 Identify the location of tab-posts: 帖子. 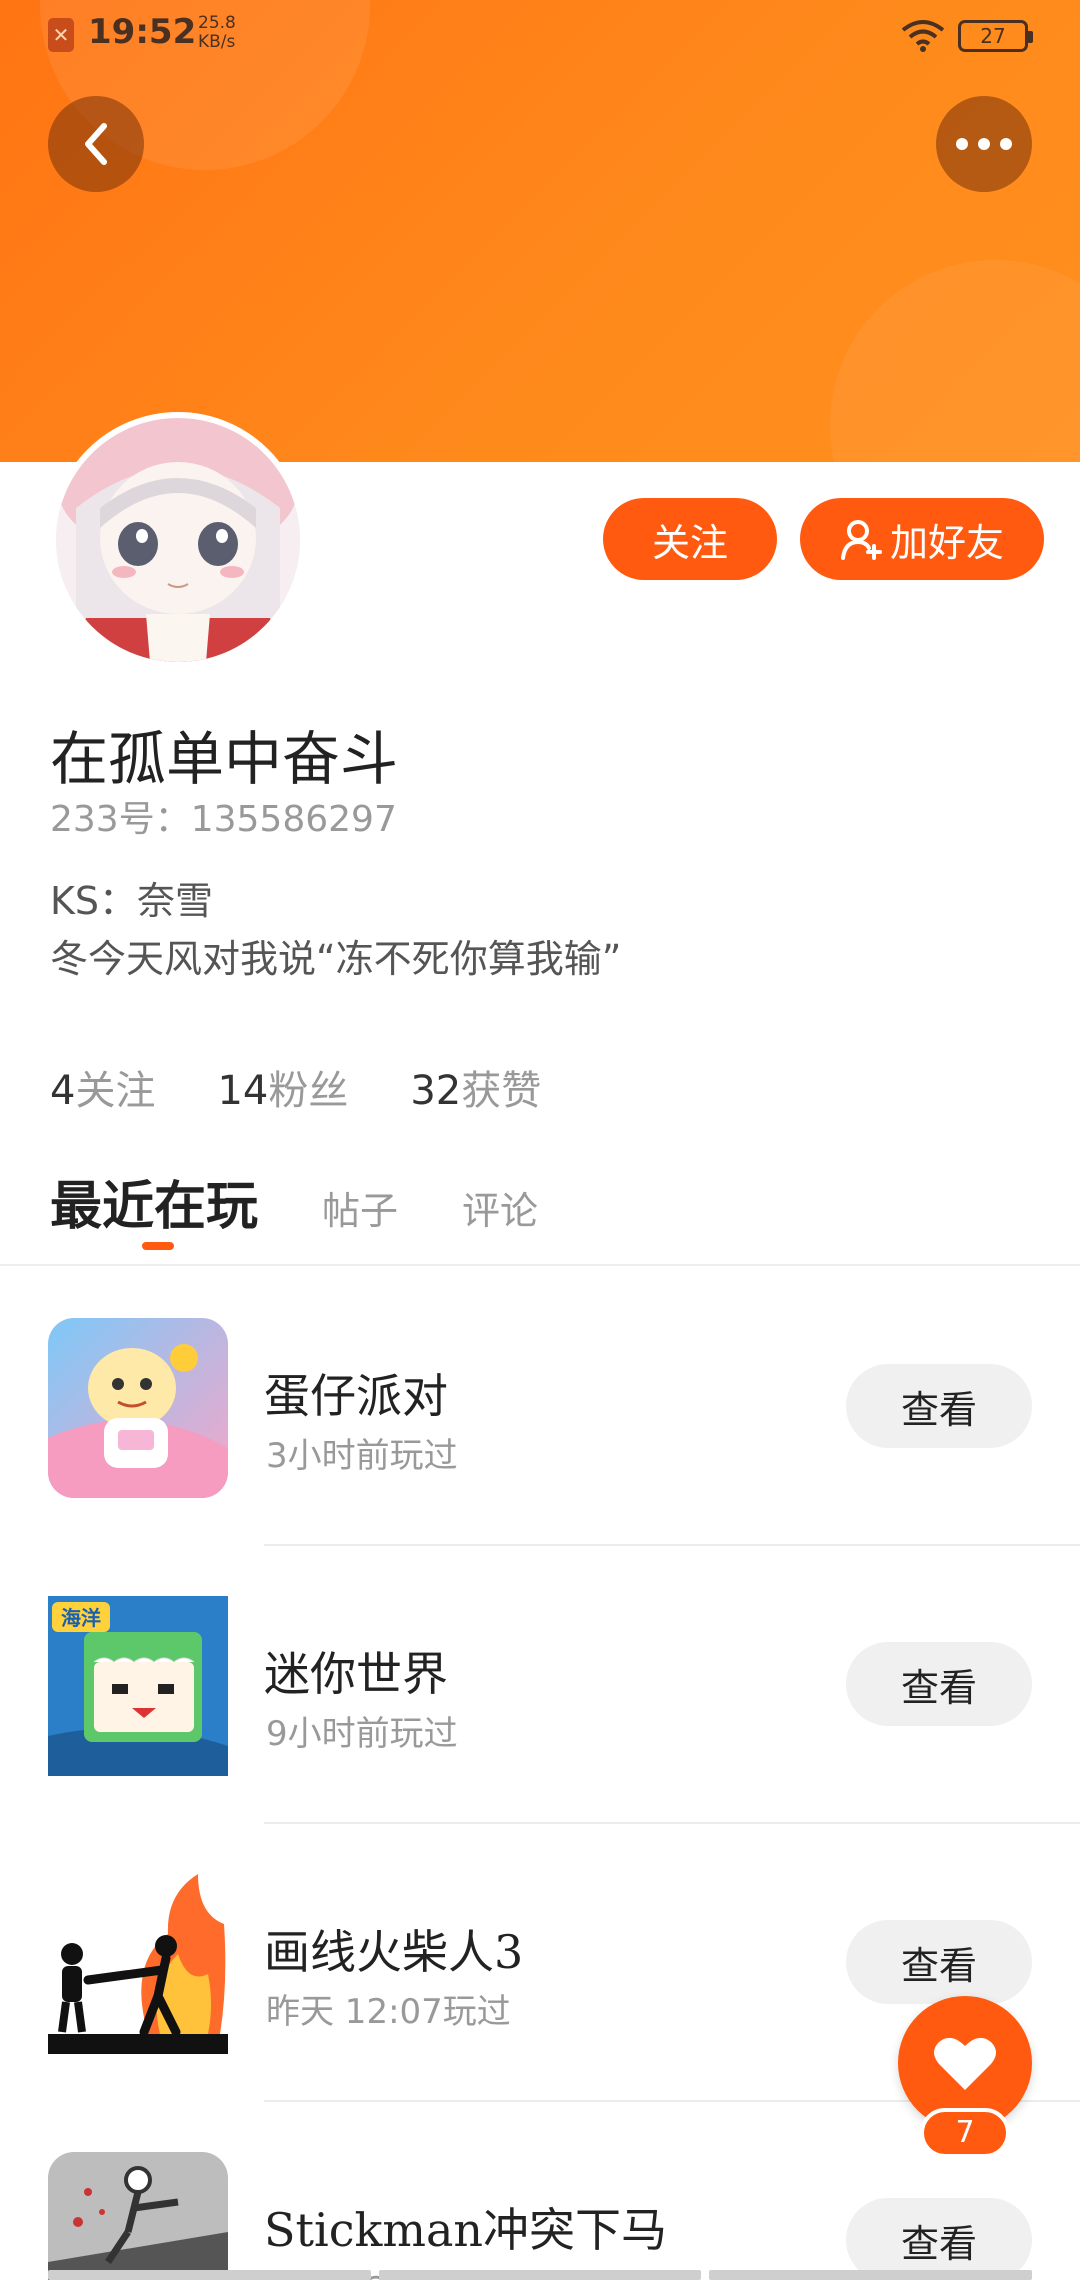
(360, 1209).